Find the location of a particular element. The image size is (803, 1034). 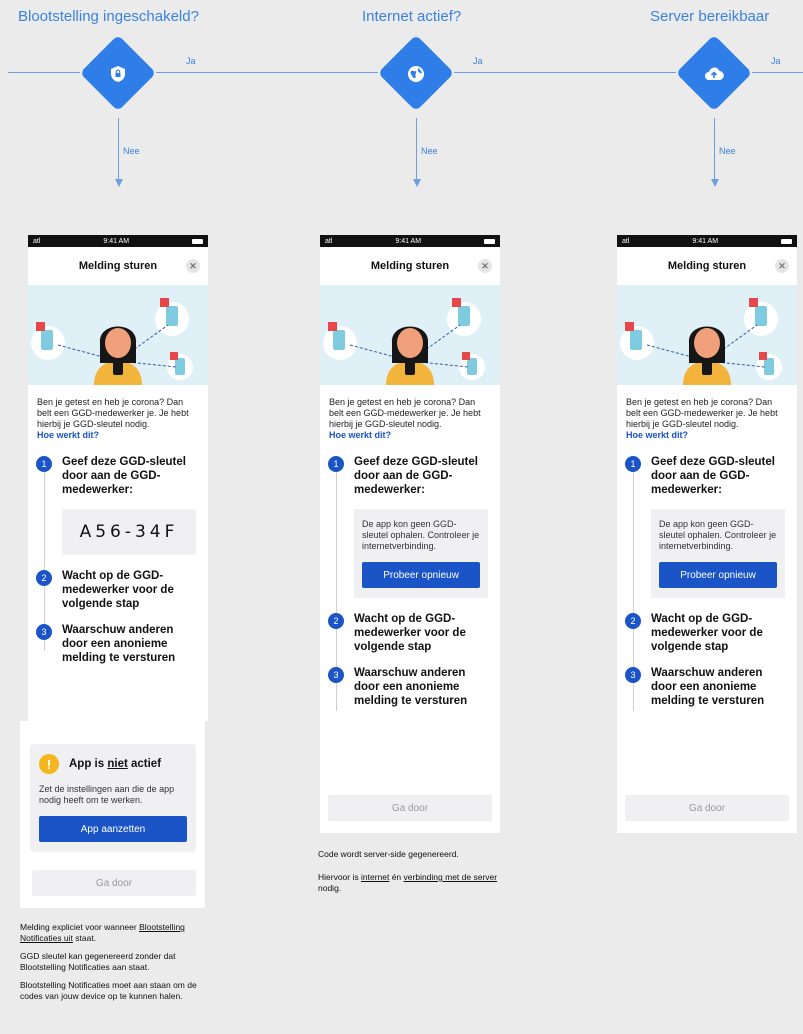

no-label-2: Nee is located at coordinates (429, 151).